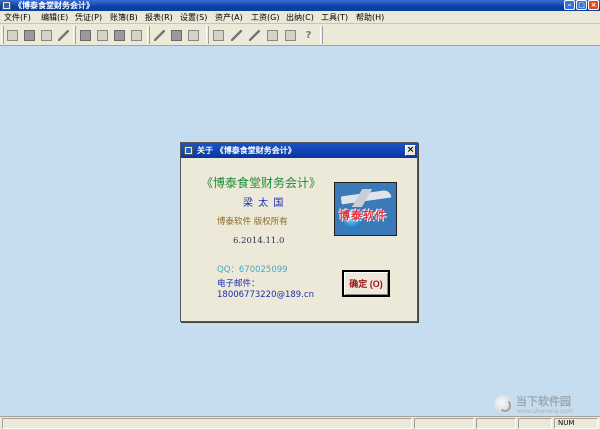 The height and width of the screenshot is (429, 600). Describe the element at coordinates (299, 150) in the screenshot. I see `dialog-title-bar: 关于 《博泰食堂财务会计》 ×` at that location.